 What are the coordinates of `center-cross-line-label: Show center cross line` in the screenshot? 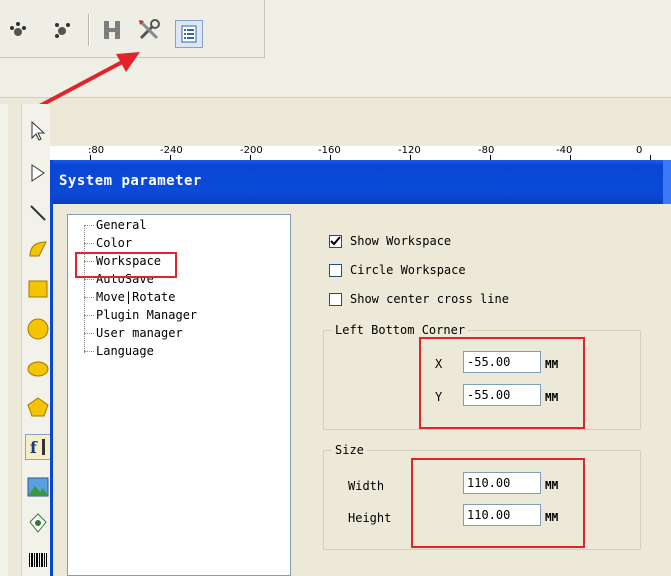 It's located at (429, 299).